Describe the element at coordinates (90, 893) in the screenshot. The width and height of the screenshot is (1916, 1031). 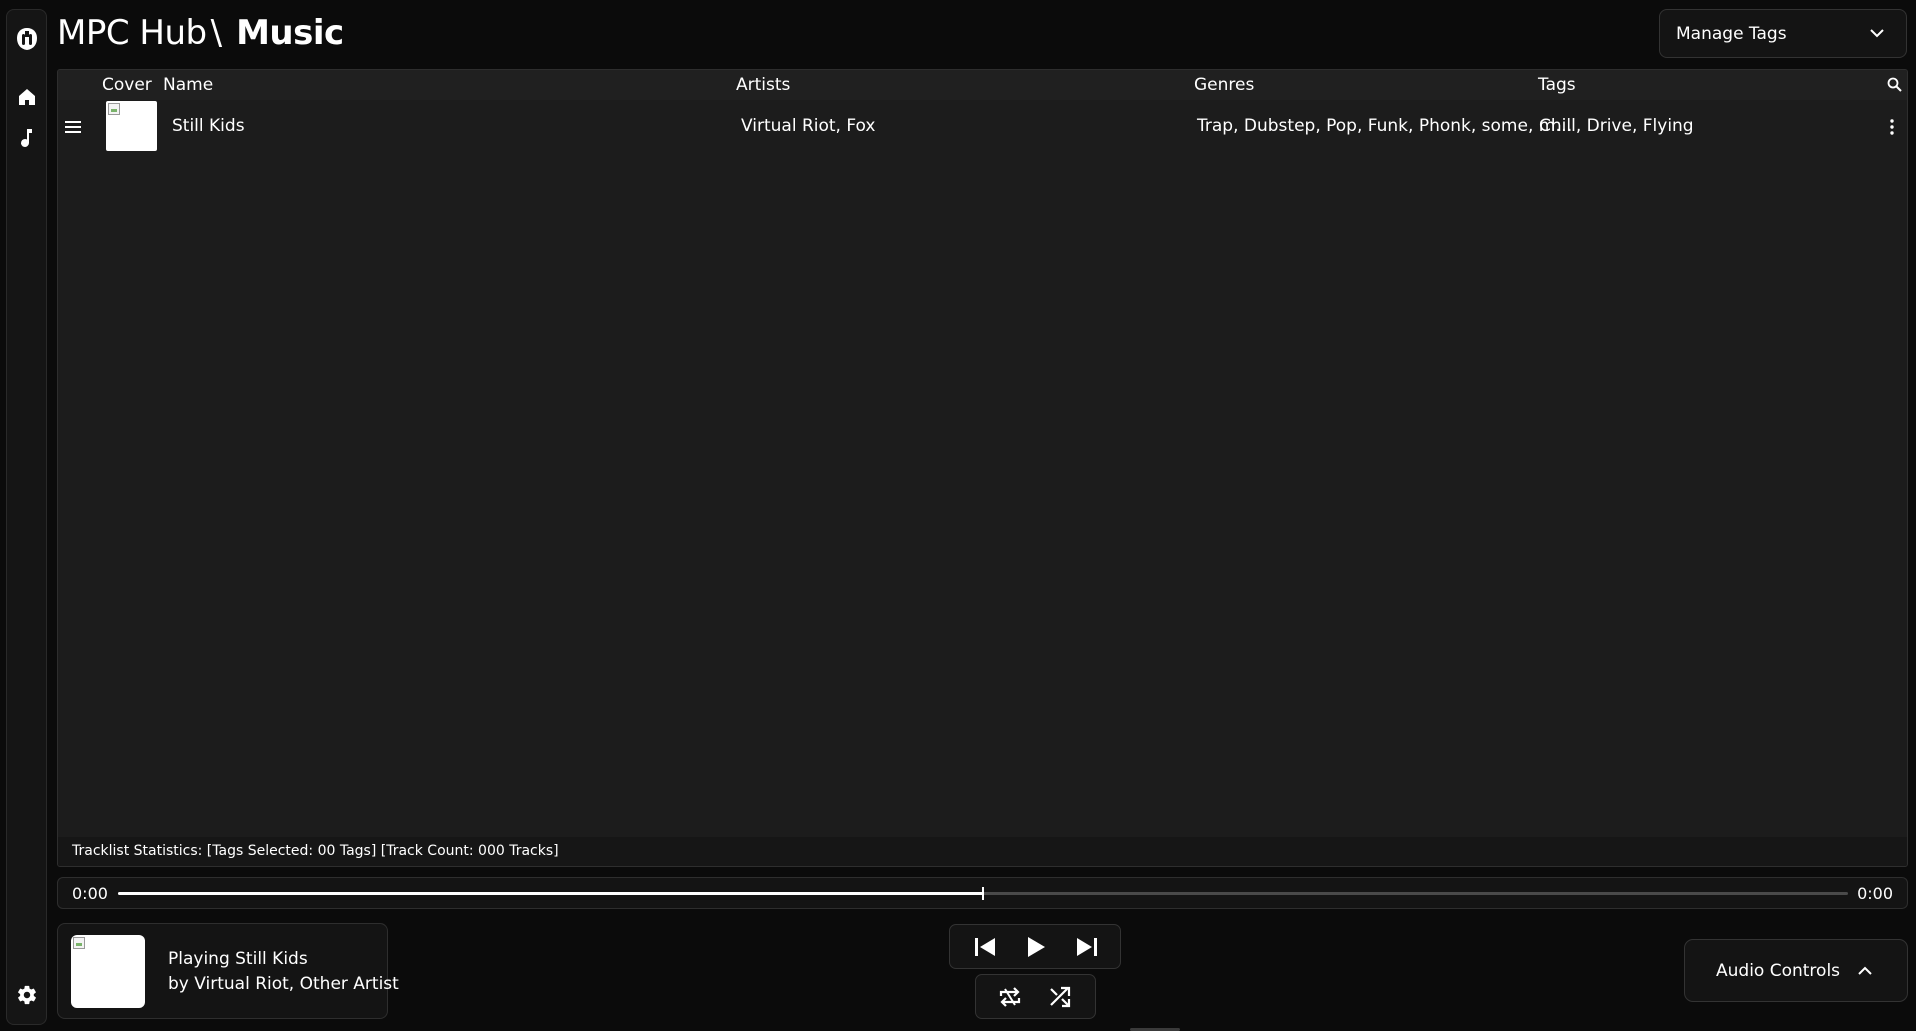
I see `current-time: 0:00` at that location.